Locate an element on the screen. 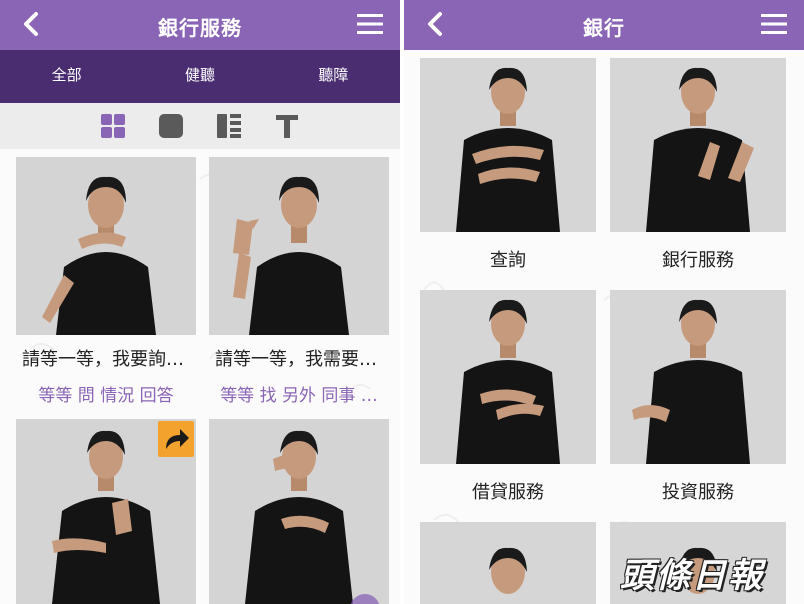  view-mode-bar is located at coordinates (200, 126).